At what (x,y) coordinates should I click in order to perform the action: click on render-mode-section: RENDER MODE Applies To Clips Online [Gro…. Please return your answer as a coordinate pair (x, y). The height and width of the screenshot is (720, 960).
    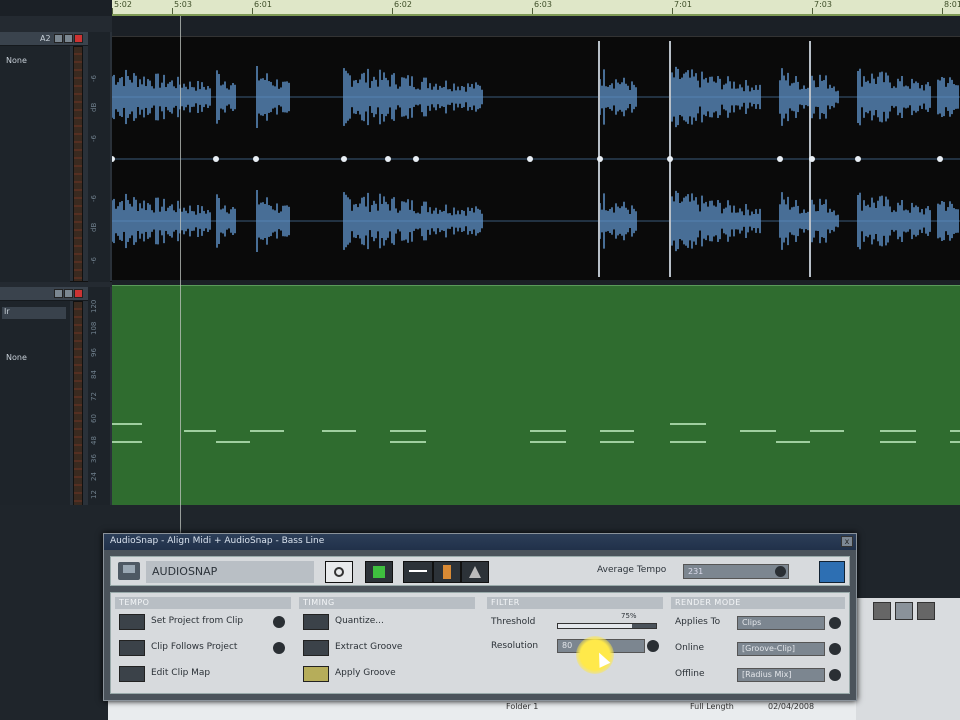
    Looking at the image, I should click on (758, 644).